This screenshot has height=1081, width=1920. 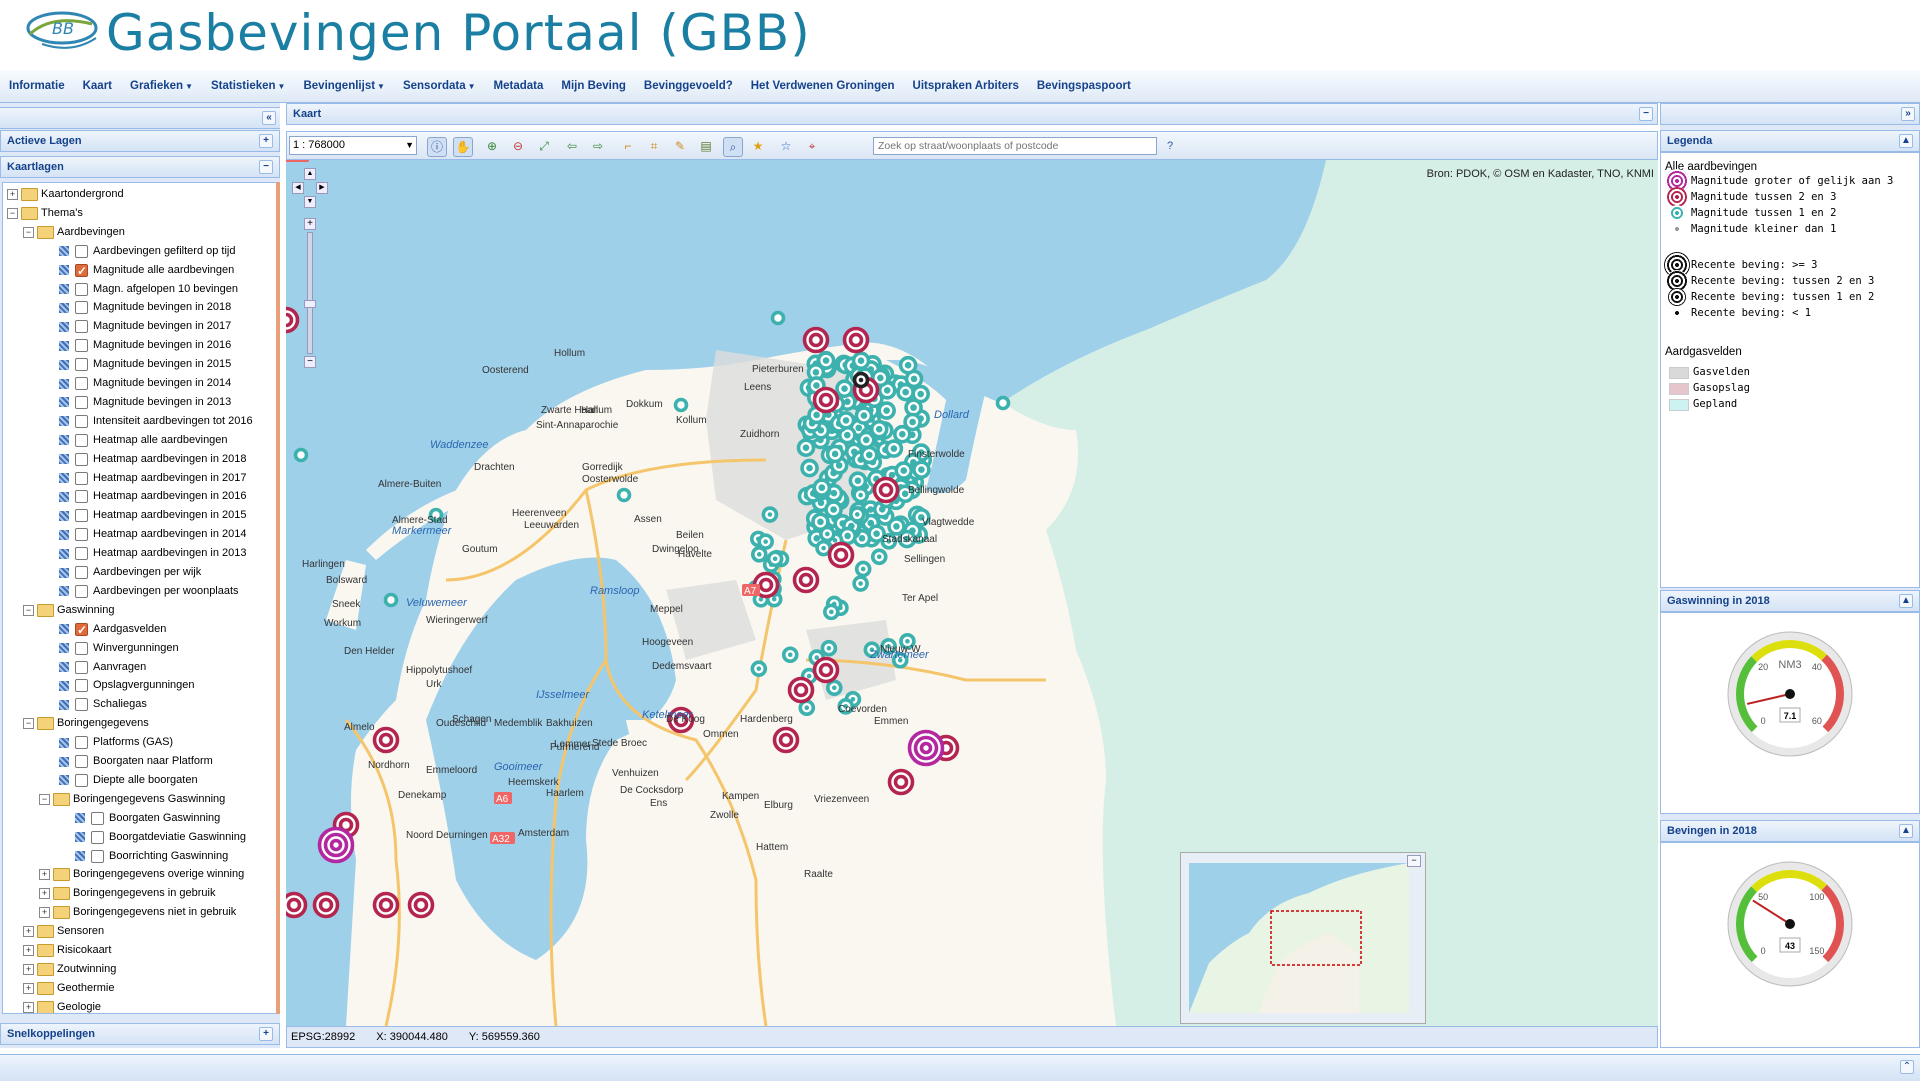 I want to click on tree-layer: Diepte alle boorgaten, so click(x=118, y=780).